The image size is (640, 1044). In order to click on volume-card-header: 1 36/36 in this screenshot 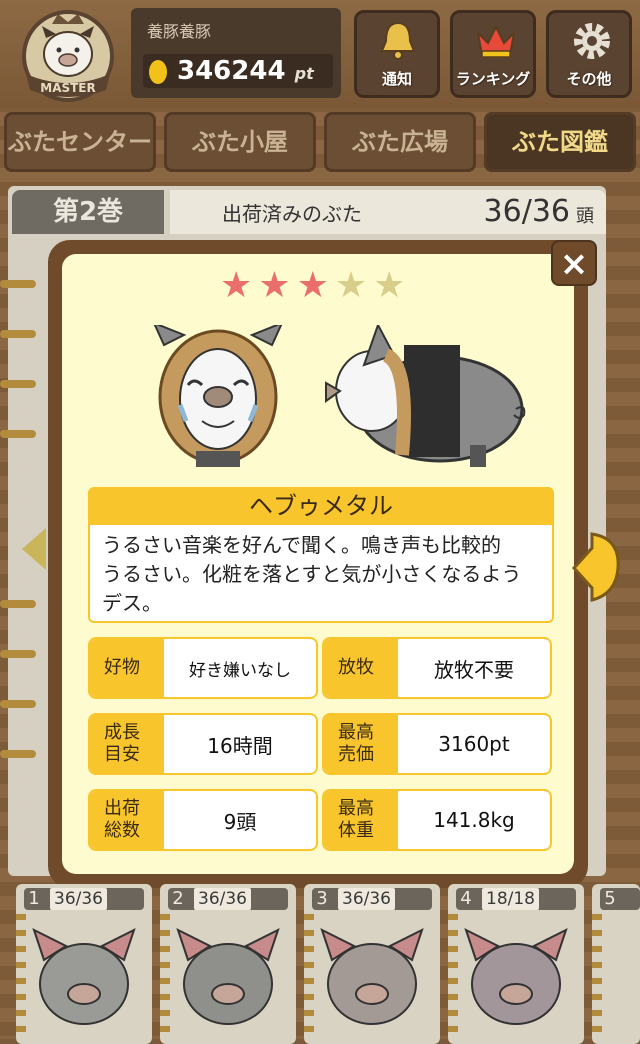, I will do `click(84, 899)`.